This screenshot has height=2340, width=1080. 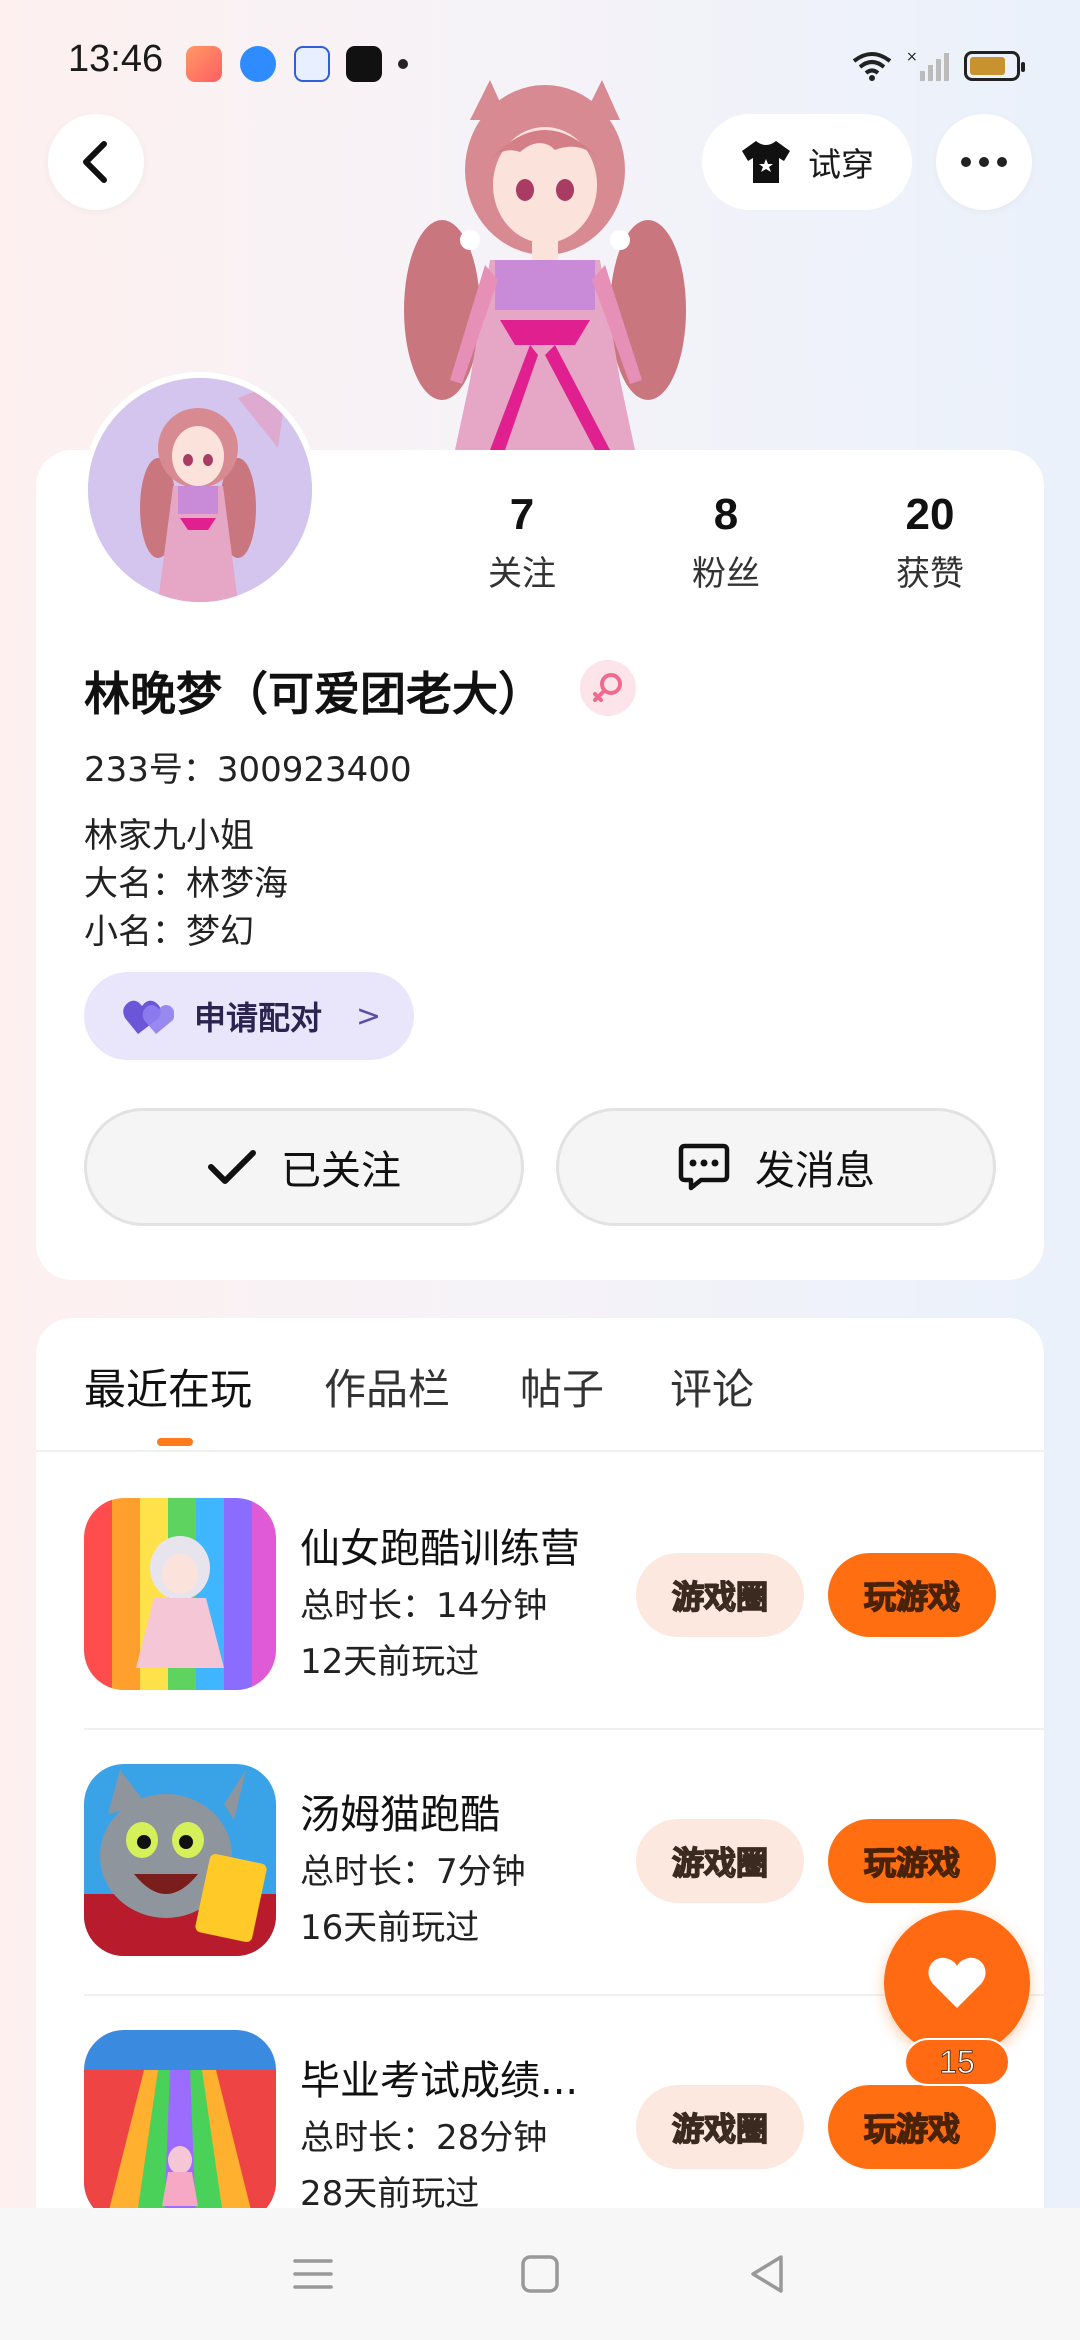 I want to click on like-count: 15, so click(x=957, y=2062).